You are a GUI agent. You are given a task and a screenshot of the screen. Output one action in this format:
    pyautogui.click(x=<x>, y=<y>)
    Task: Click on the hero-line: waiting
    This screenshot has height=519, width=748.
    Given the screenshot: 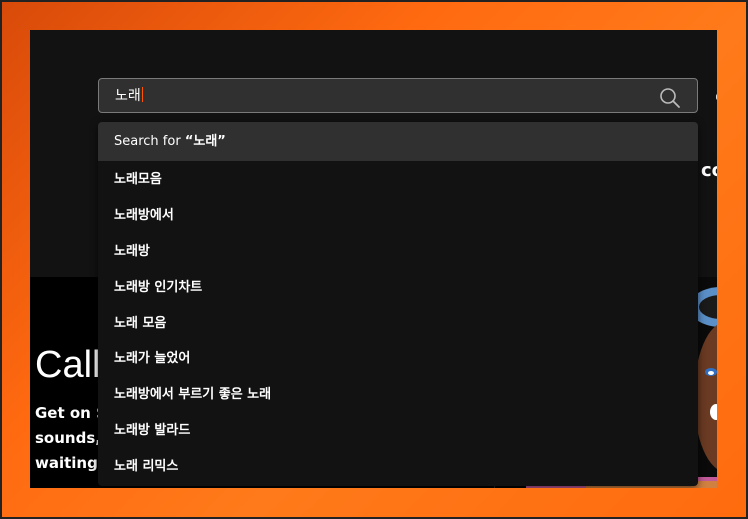 What is the action you would take?
    pyautogui.click(x=66, y=463)
    